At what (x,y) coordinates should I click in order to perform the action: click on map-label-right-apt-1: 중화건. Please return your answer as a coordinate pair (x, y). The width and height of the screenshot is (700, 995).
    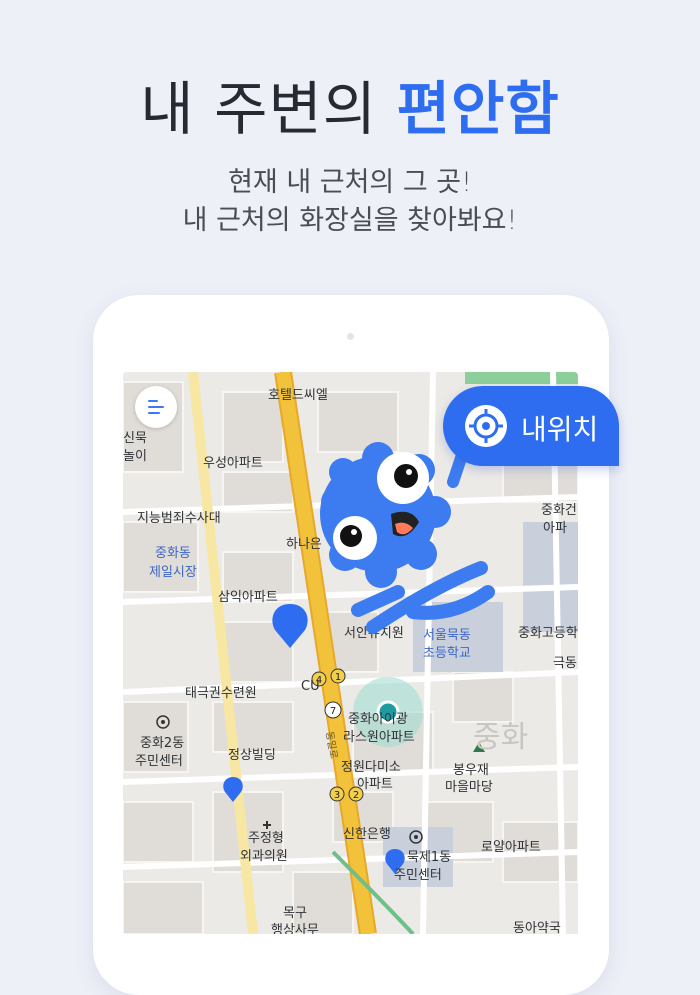
    Looking at the image, I should click on (559, 510).